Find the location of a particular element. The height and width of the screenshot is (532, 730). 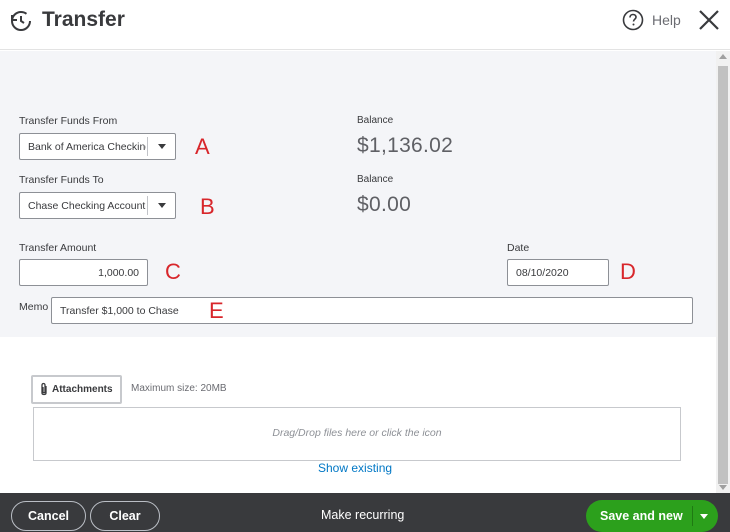

dropzone-text: Drag/Drop files here or click the icon is located at coordinates (357, 433).